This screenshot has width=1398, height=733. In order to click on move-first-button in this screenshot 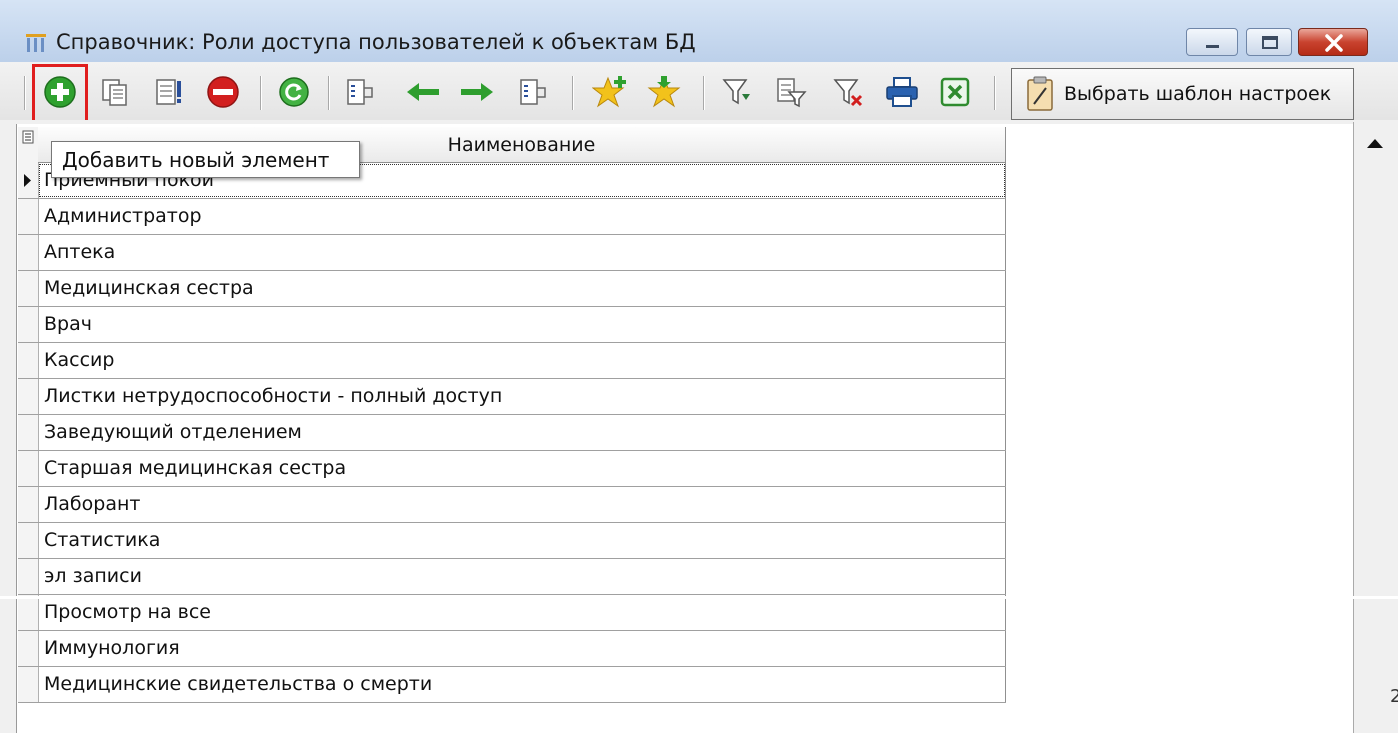, I will do `click(361, 92)`.